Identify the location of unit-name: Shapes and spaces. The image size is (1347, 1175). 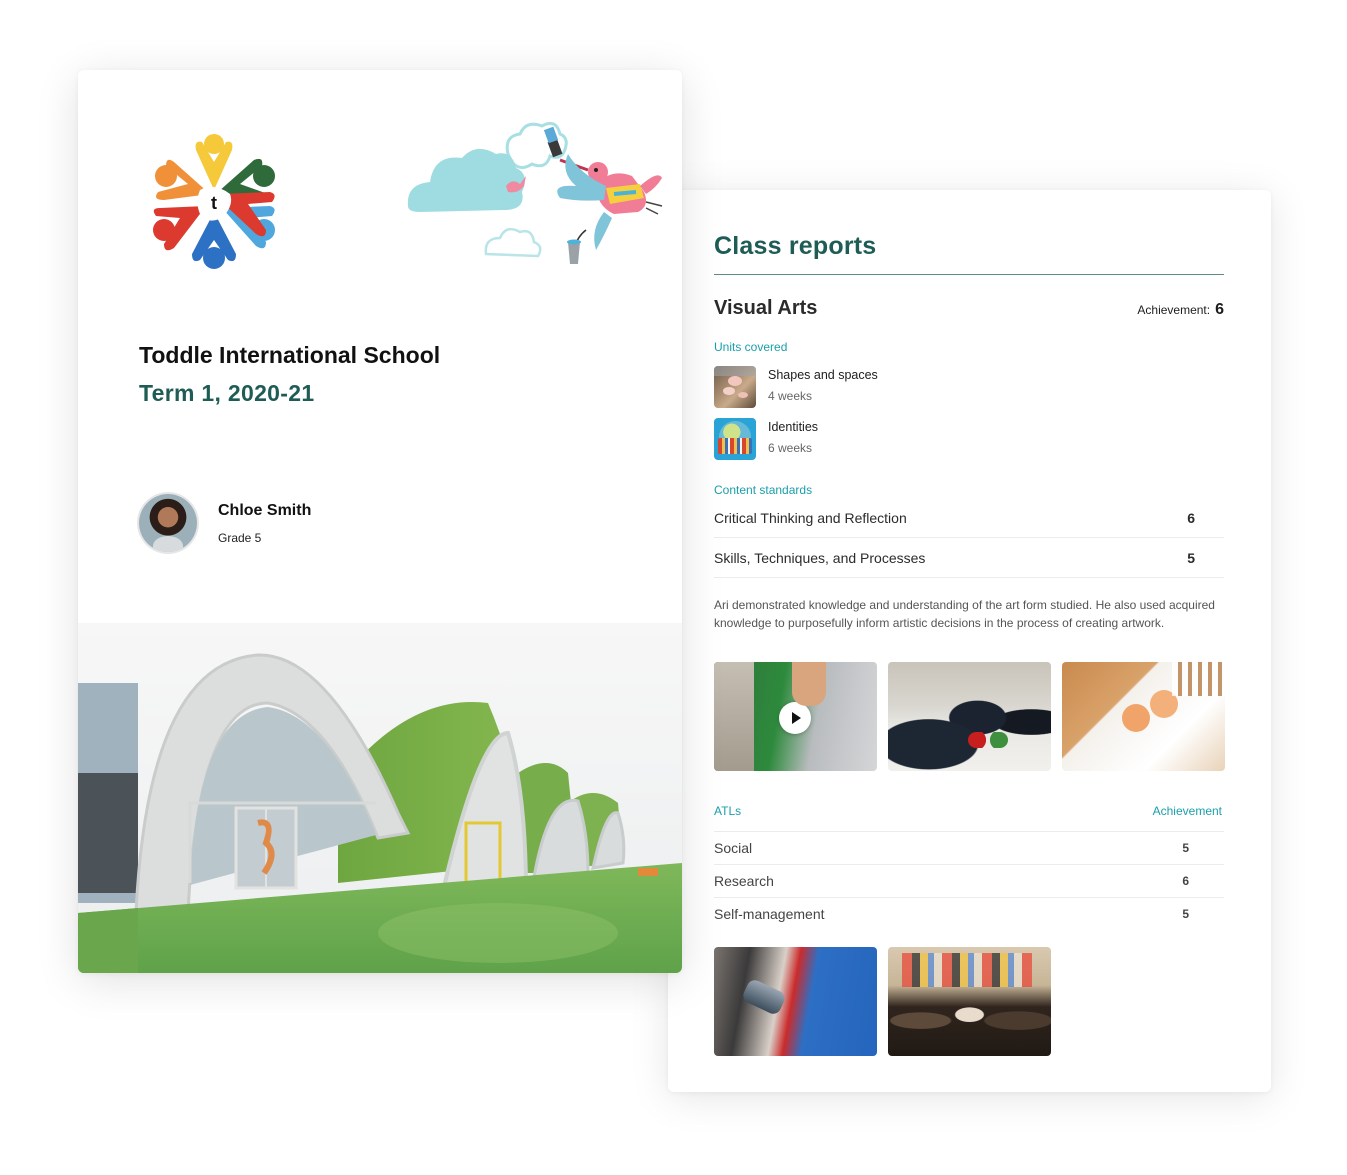
(823, 375).